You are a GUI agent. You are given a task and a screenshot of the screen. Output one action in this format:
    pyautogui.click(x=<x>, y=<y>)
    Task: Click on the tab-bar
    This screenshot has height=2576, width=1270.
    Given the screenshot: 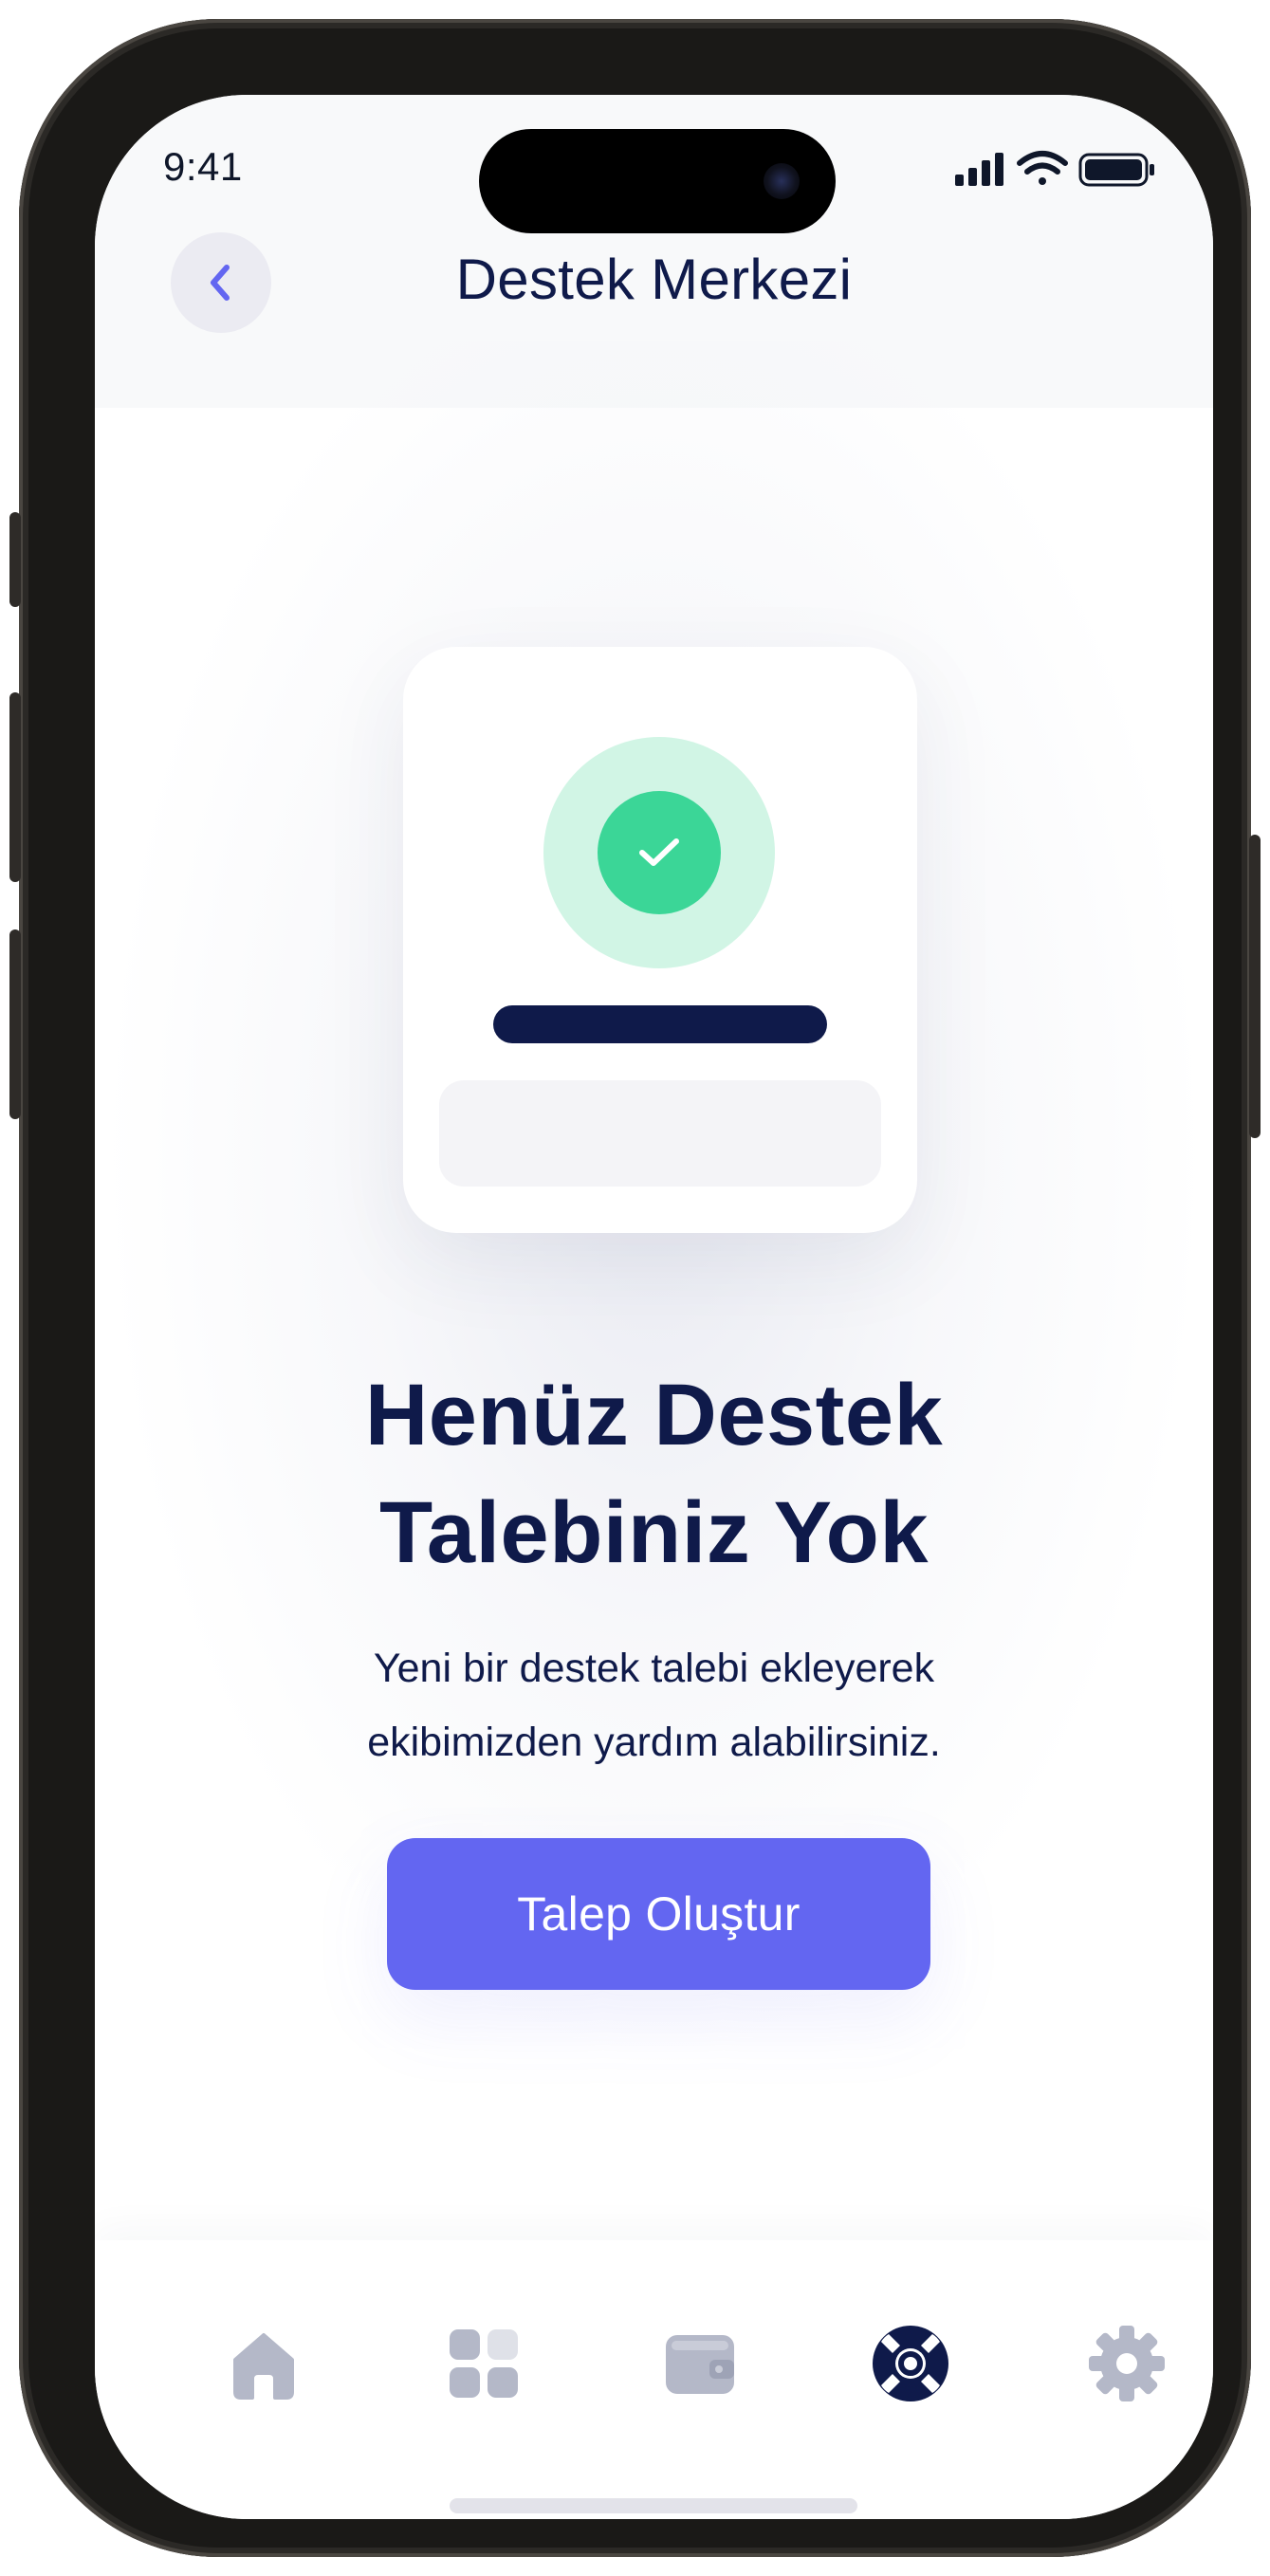 What is the action you would take?
    pyautogui.click(x=654, y=2379)
    